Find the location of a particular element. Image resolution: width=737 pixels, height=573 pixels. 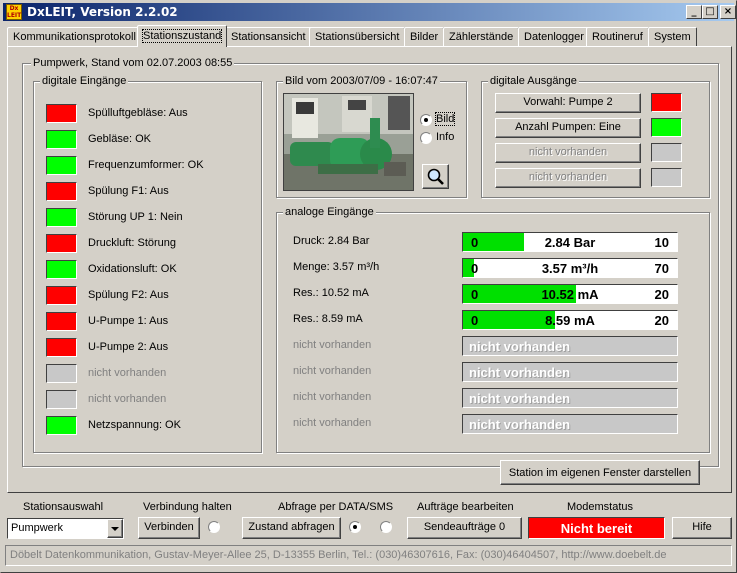

station-select-value: Pumpwerk is located at coordinates (37, 528).